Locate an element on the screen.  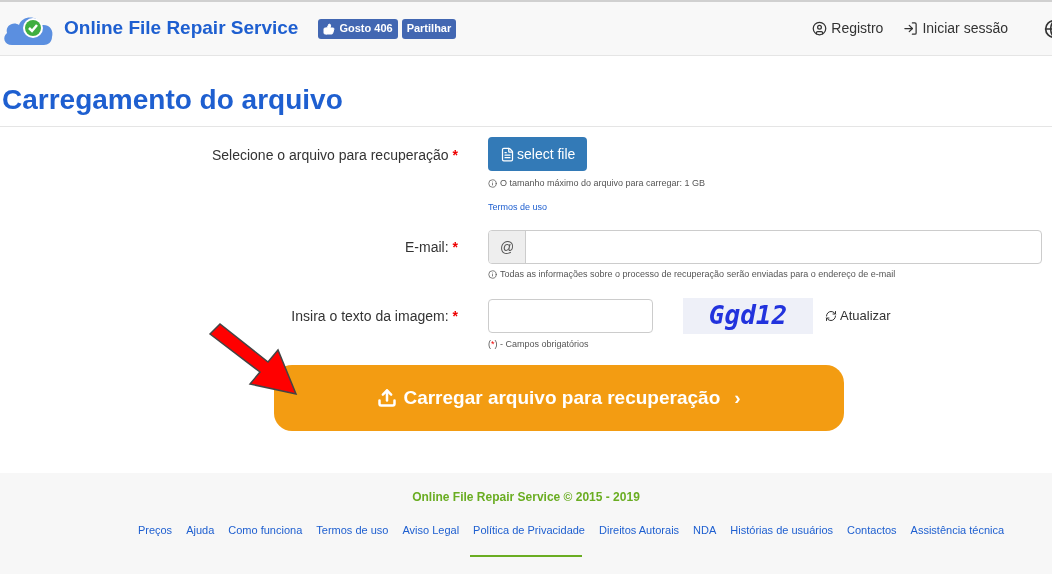
required-note: (*) - Campos obrigatórios is located at coordinates (539, 344).